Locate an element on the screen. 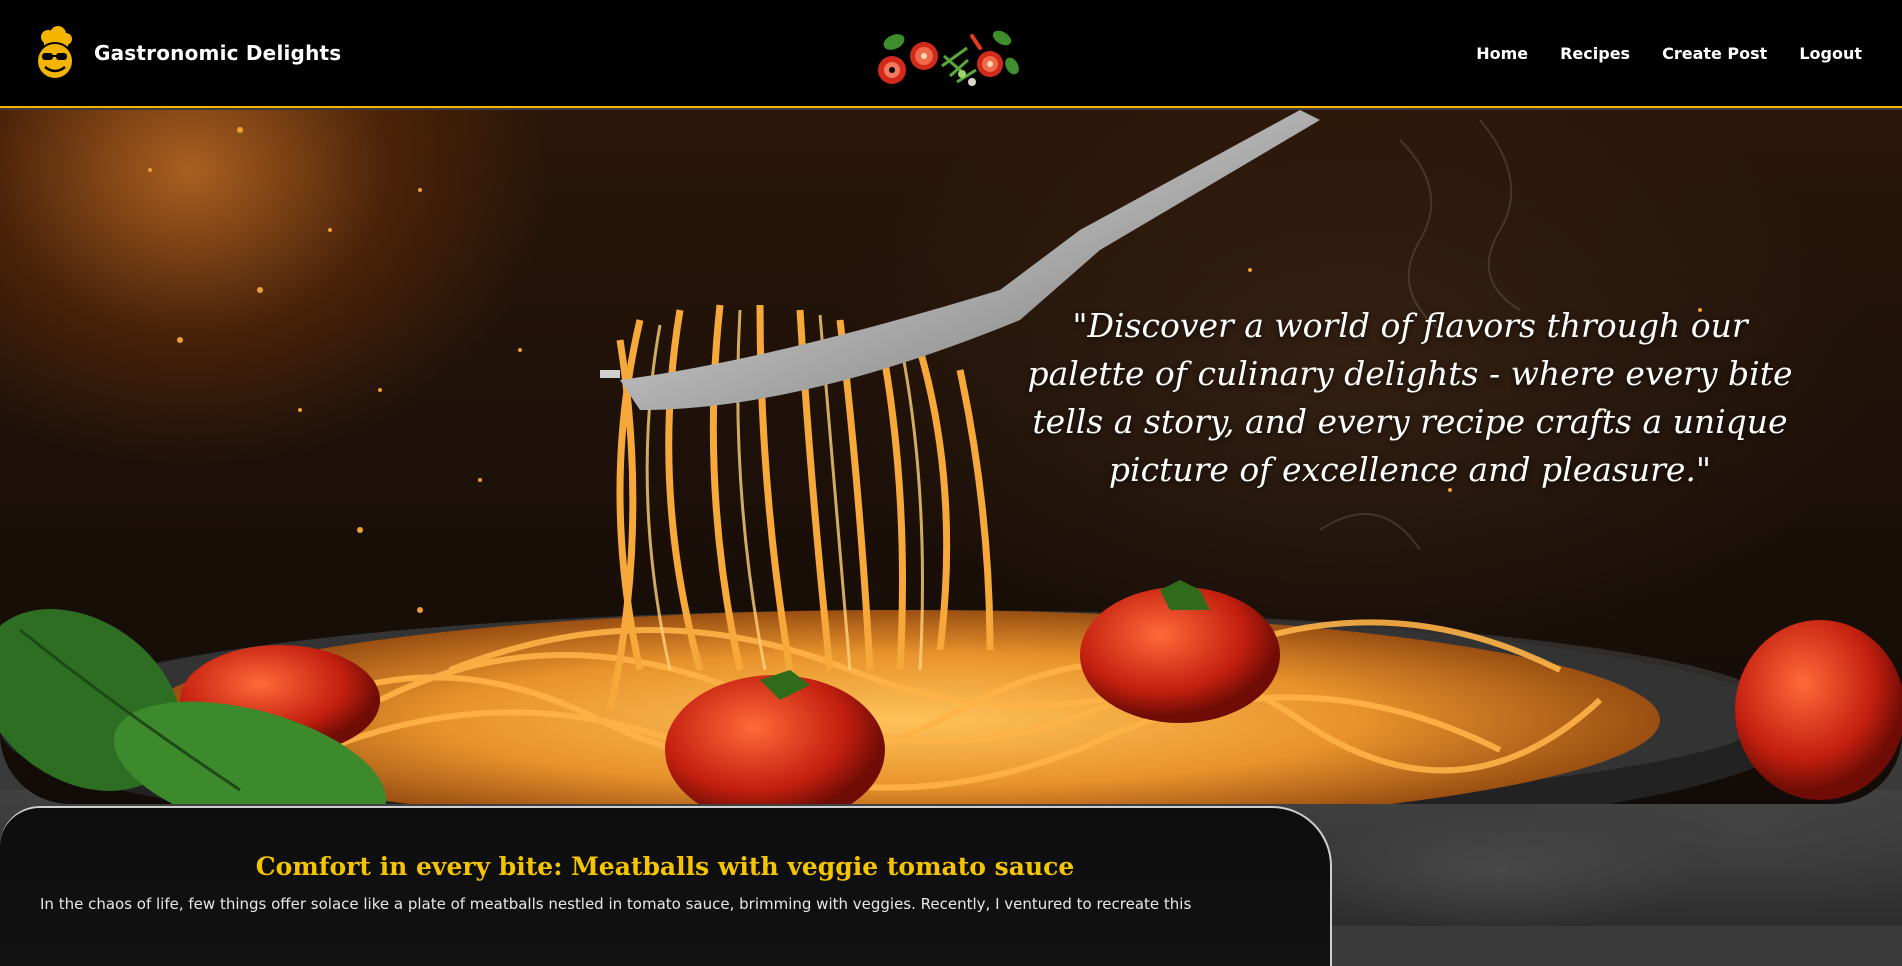  nav-home-link: Home is located at coordinates (1502, 53).